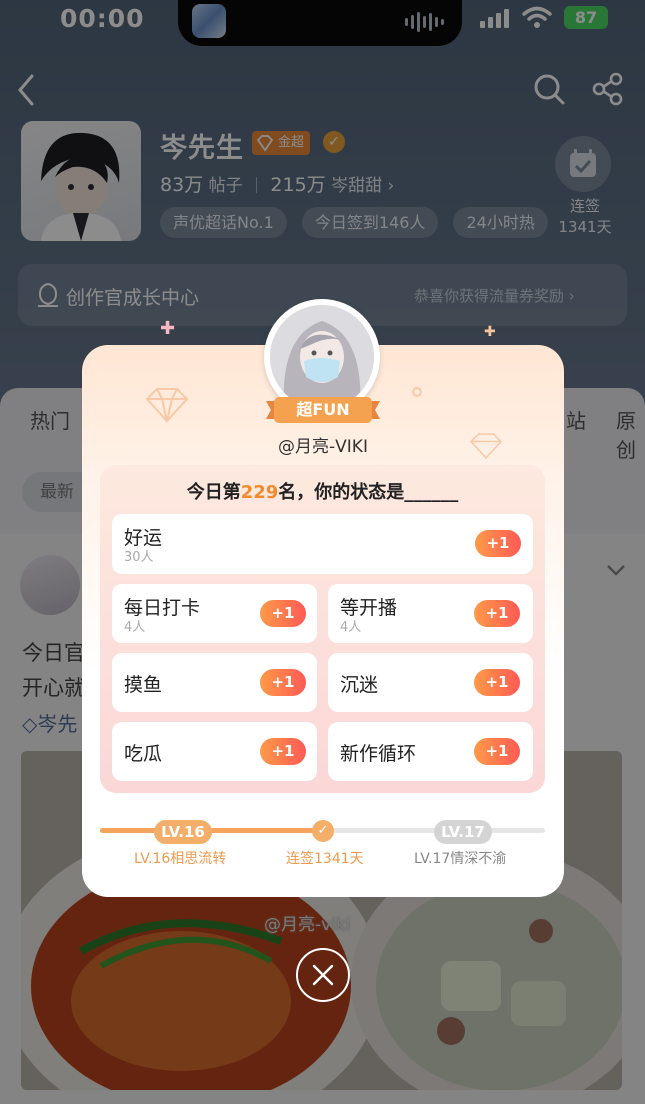 This screenshot has height=1104, width=645. I want to click on question-suffix: 名，你的状态是______, so click(368, 492).